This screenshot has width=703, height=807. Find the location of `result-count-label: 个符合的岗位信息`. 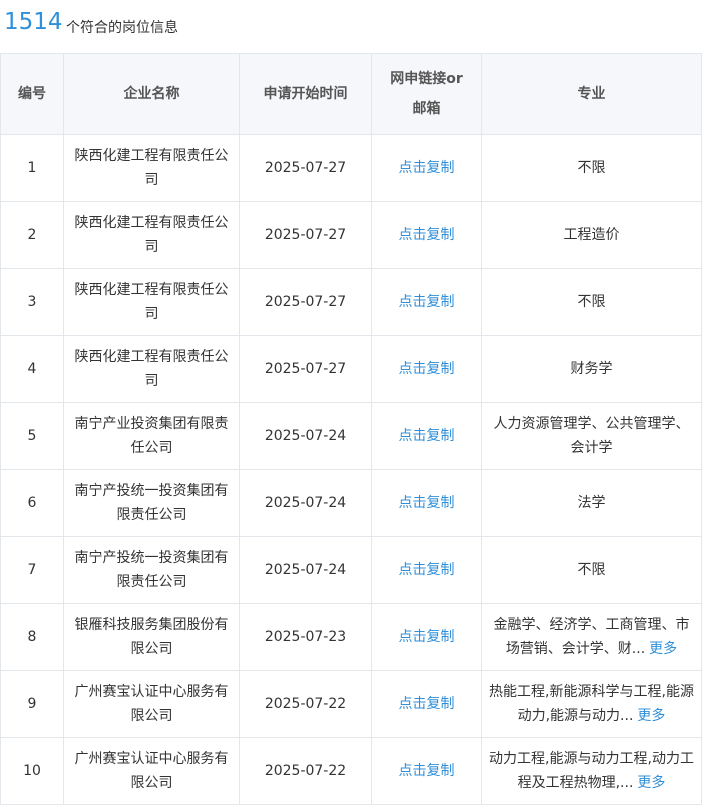

result-count-label: 个符合的岗位信息 is located at coordinates (122, 28).